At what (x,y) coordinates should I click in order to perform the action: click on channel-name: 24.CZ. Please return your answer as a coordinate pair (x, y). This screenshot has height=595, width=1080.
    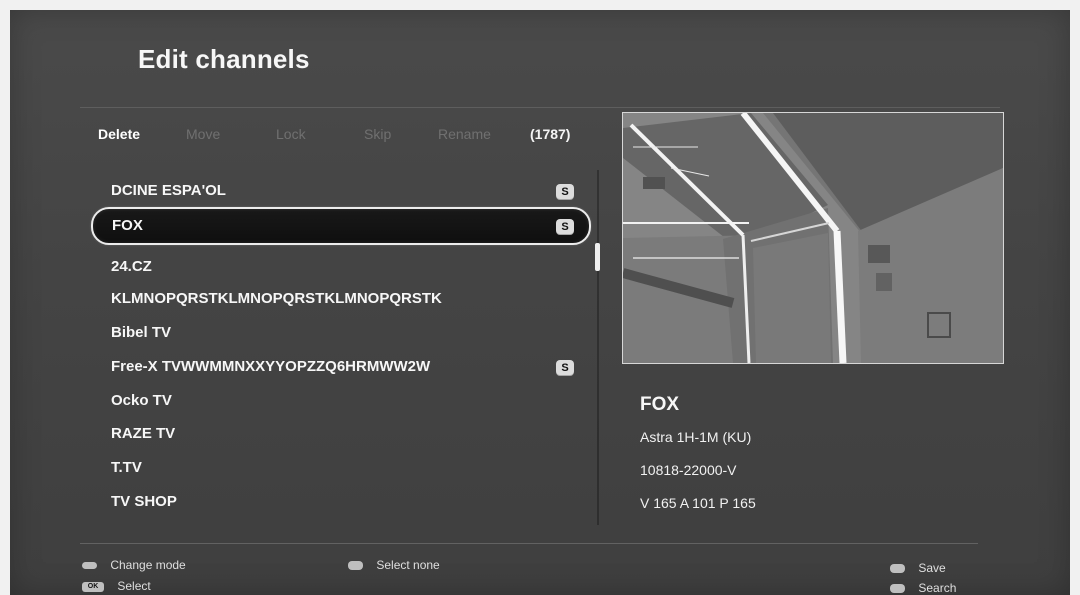
    Looking at the image, I should click on (131, 266).